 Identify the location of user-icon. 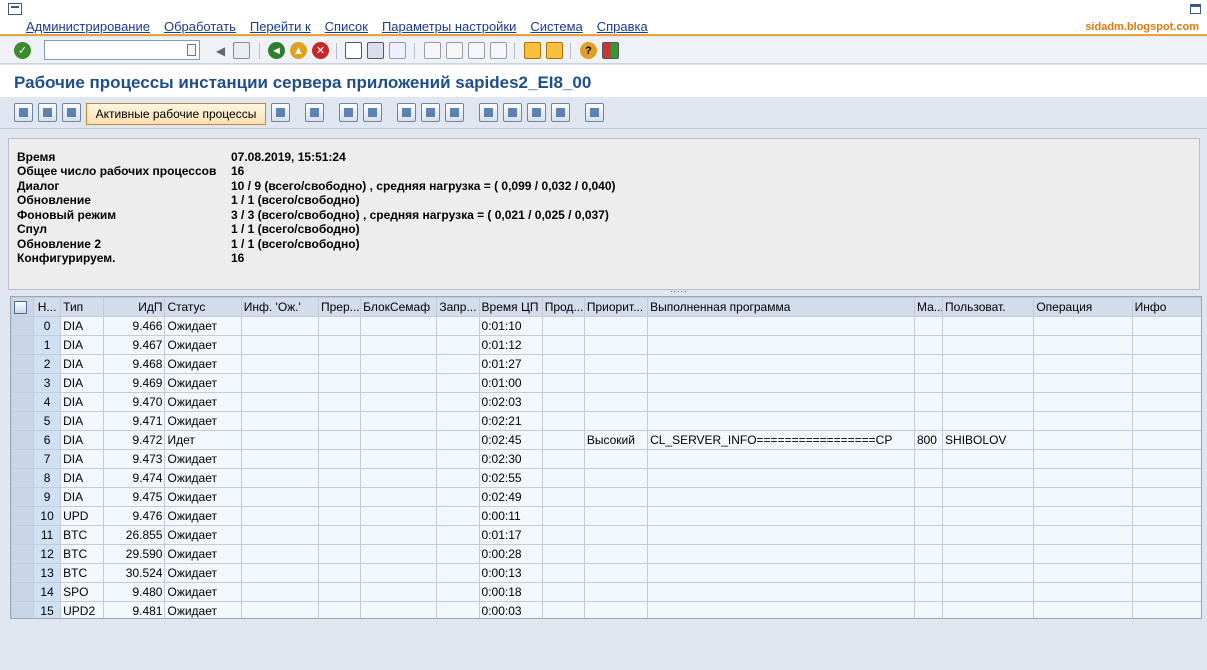
(71, 112).